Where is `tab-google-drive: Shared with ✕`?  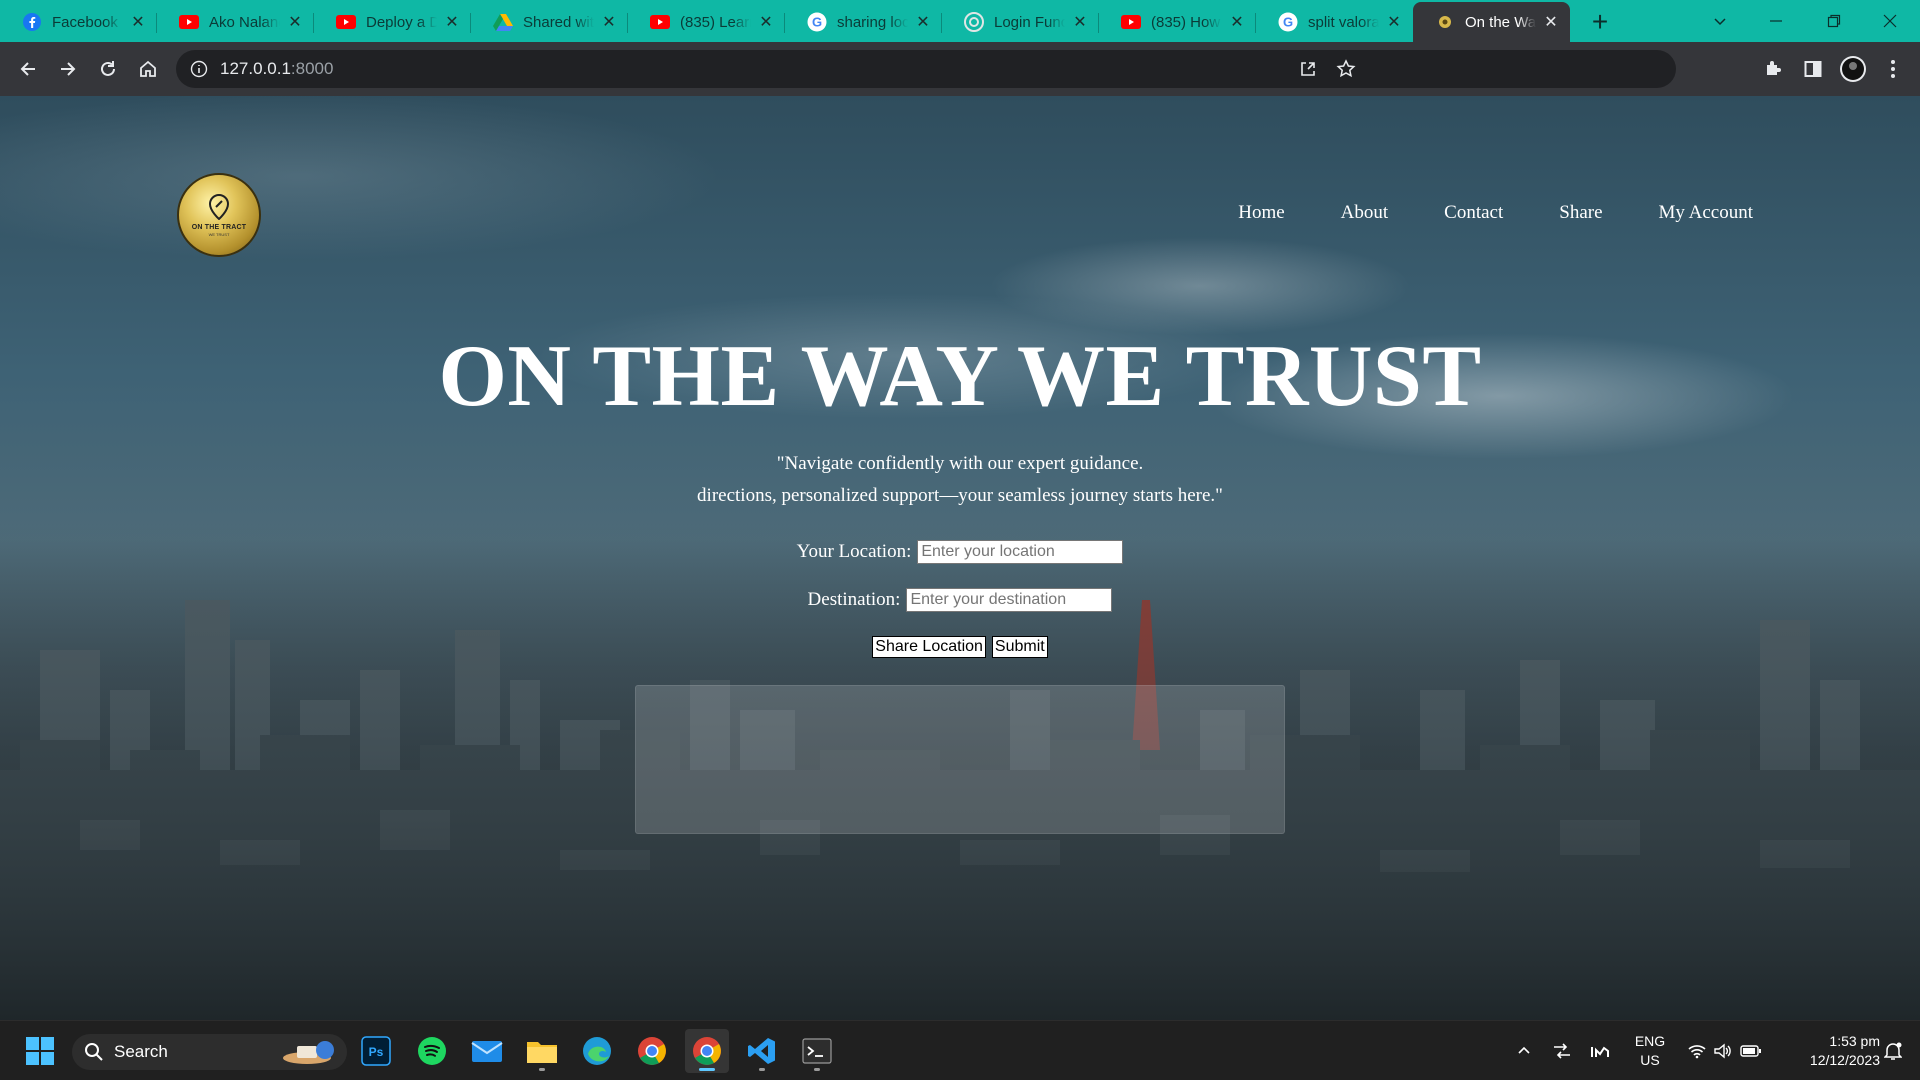 tab-google-drive: Shared with ✕ is located at coordinates (549, 22).